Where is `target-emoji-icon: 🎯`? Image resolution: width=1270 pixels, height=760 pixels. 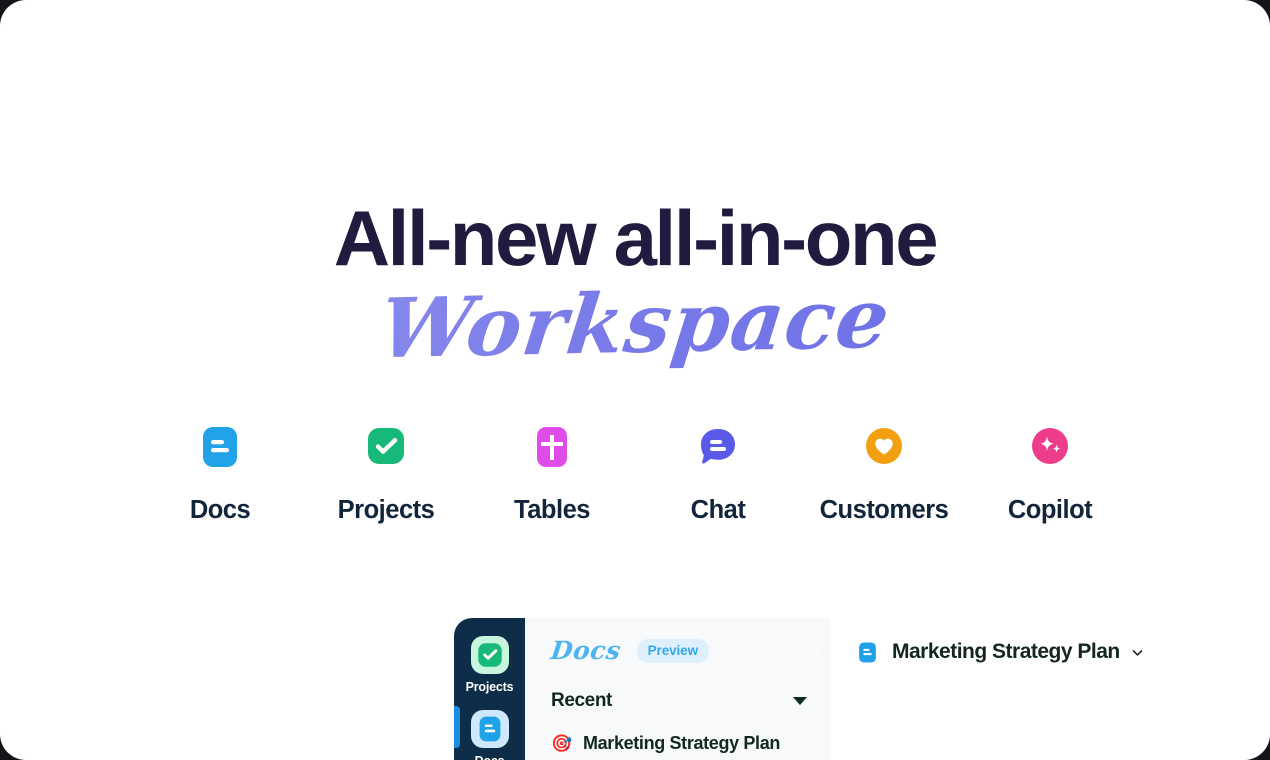 target-emoji-icon: 🎯 is located at coordinates (562, 743).